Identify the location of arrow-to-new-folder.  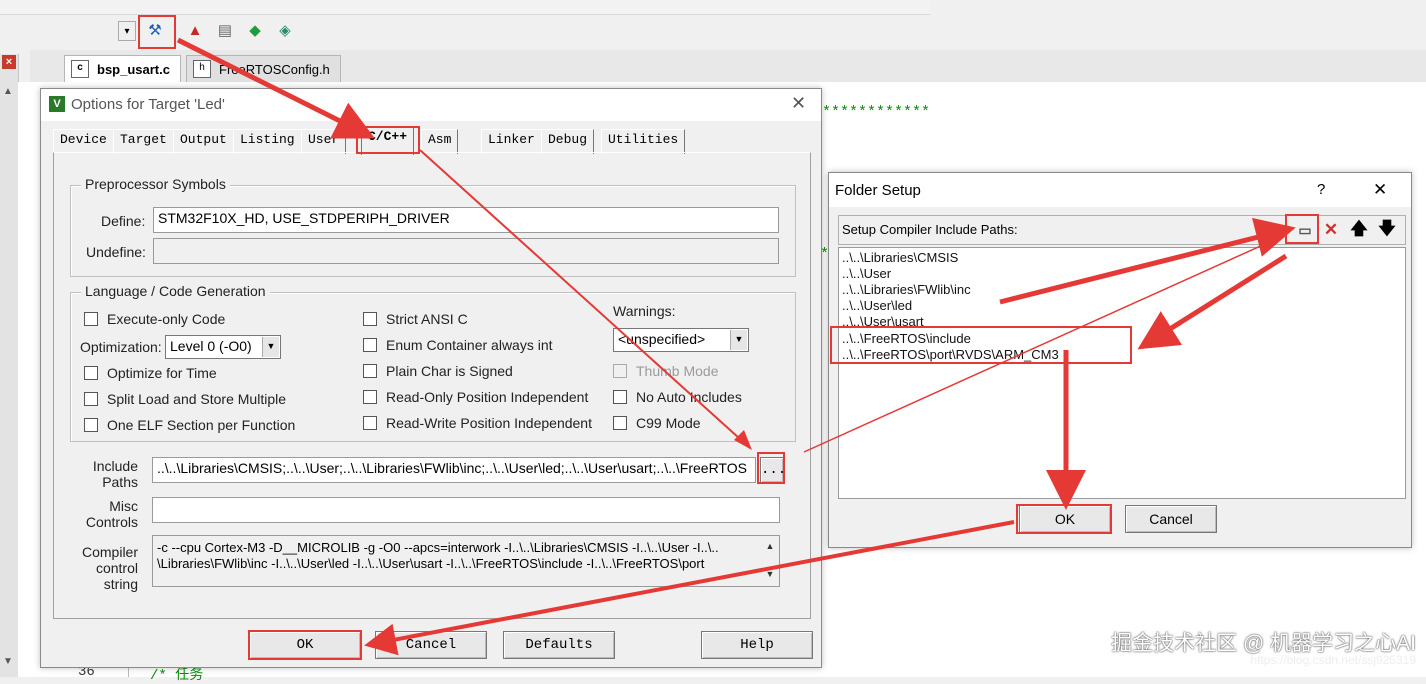
(1147, 261).